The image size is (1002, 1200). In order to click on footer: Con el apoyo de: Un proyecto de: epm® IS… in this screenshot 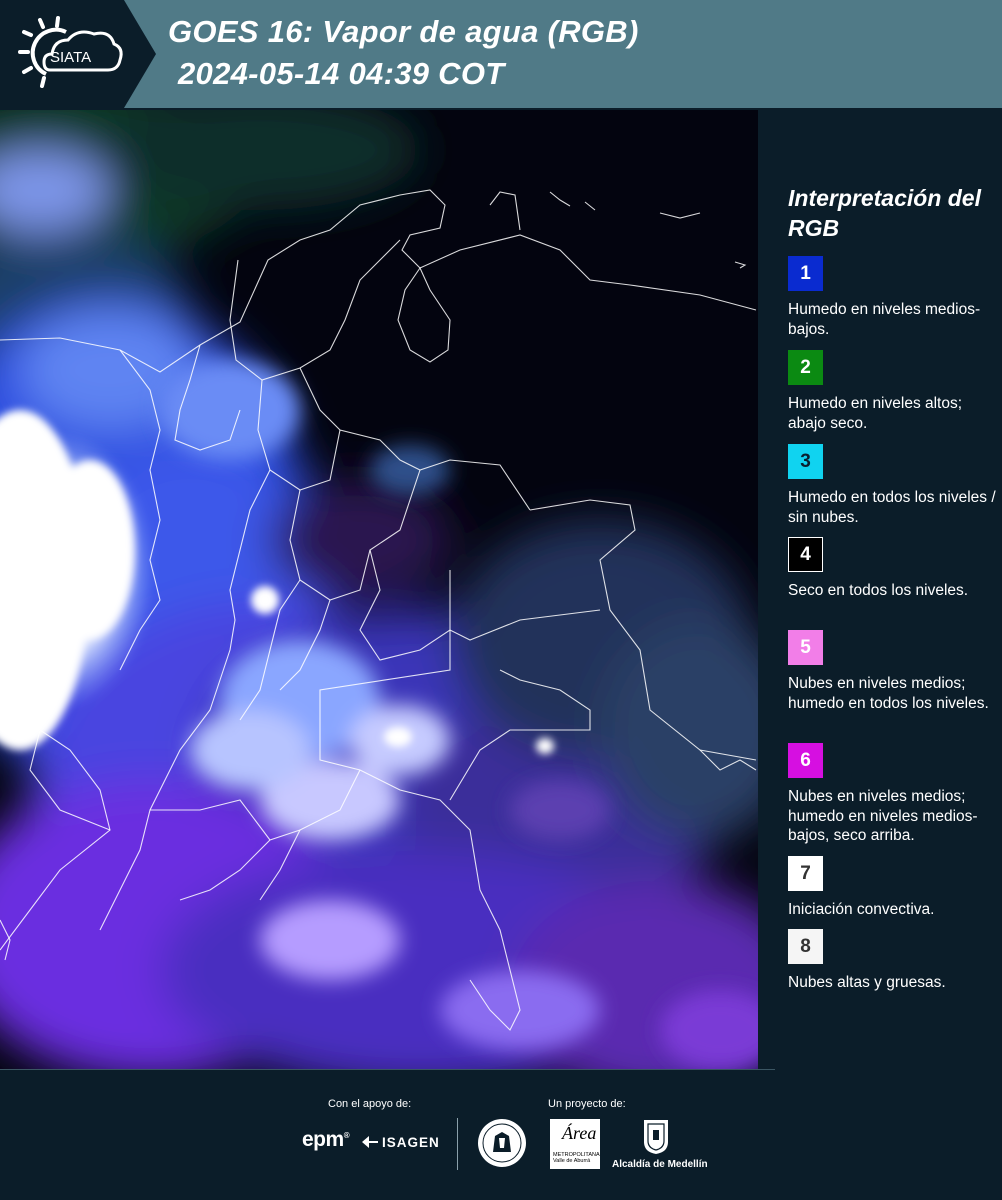, I will do `click(501, 1134)`.